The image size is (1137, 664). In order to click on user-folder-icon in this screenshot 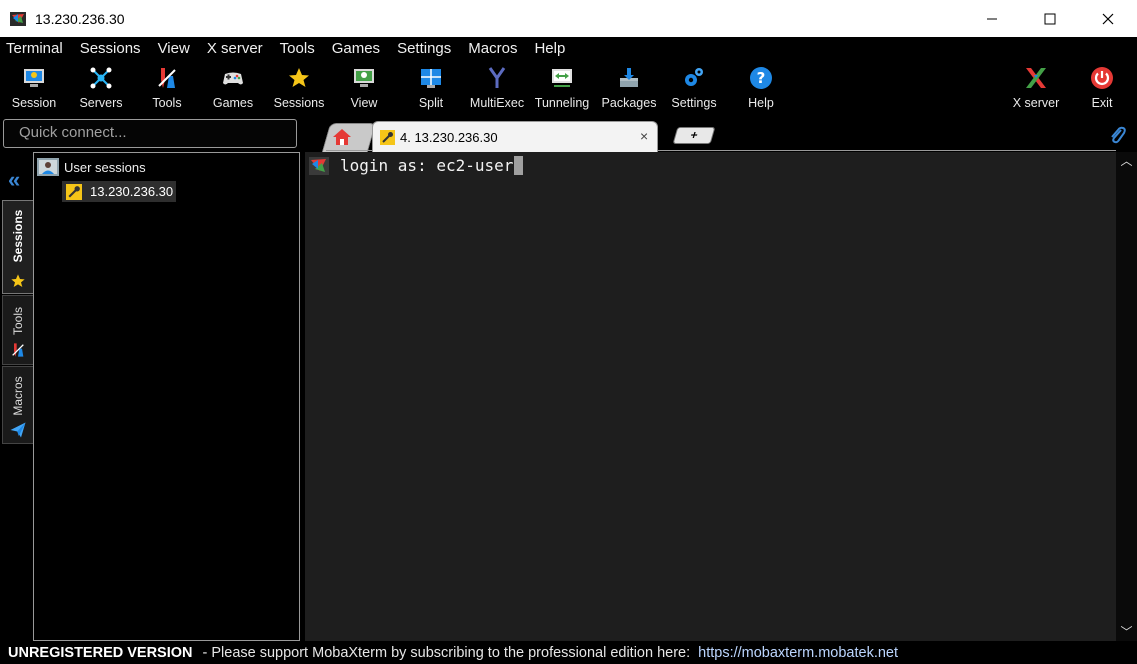, I will do `click(48, 167)`.